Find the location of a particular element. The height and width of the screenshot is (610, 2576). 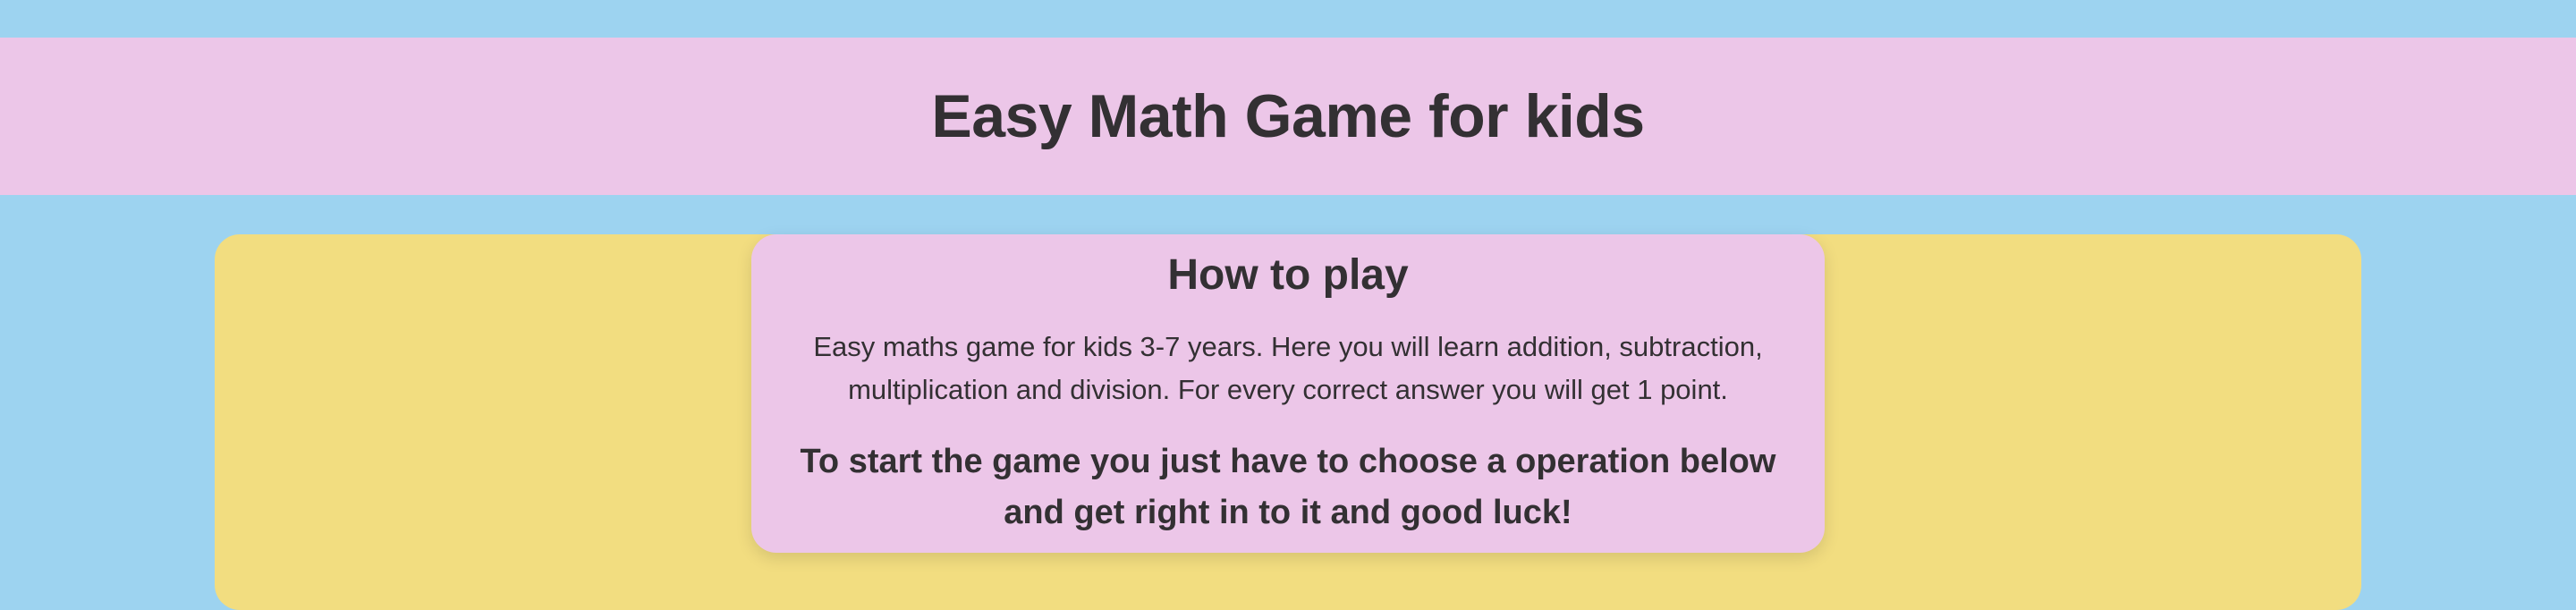

page-title: Easy Math Game for kids is located at coordinates (1288, 116).